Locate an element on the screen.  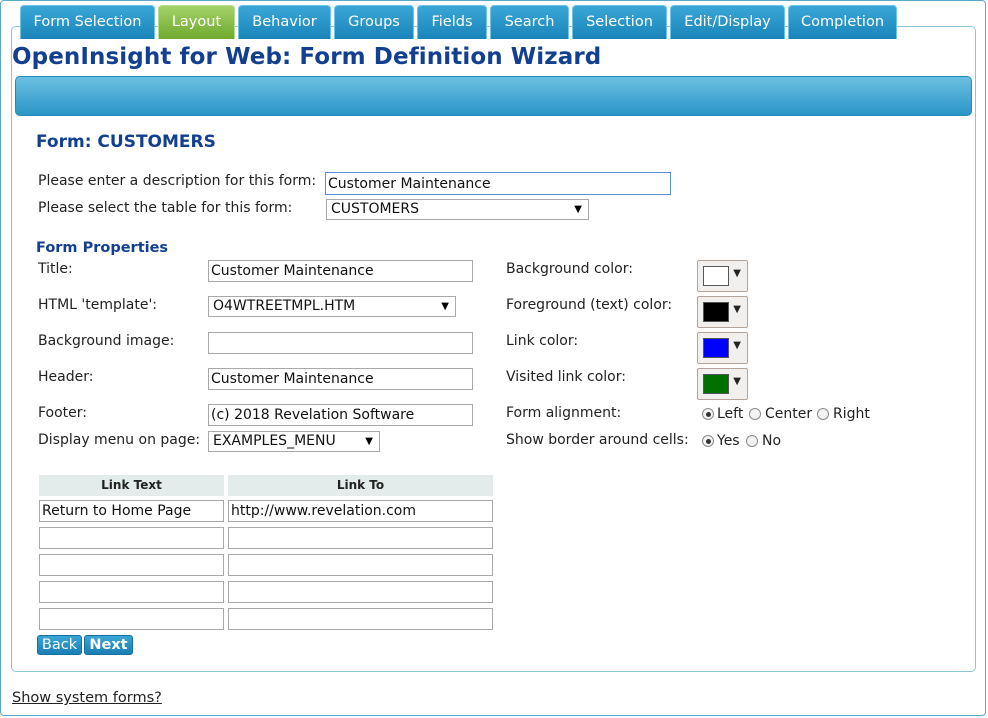
visited-link-color-swatch is located at coordinates (716, 384).